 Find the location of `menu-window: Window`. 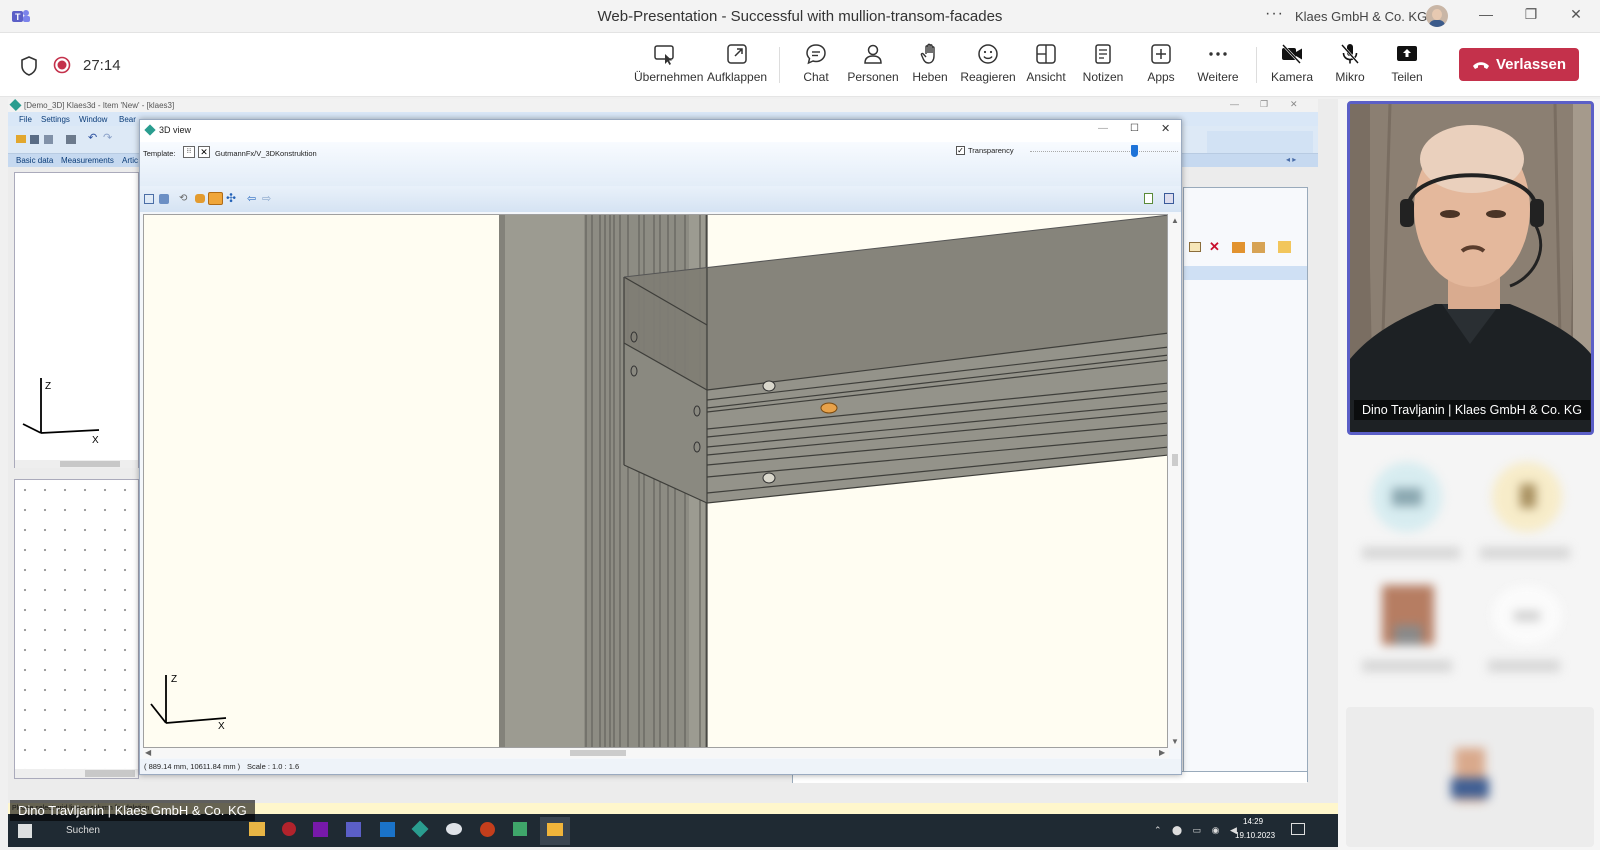

menu-window: Window is located at coordinates (93, 119).